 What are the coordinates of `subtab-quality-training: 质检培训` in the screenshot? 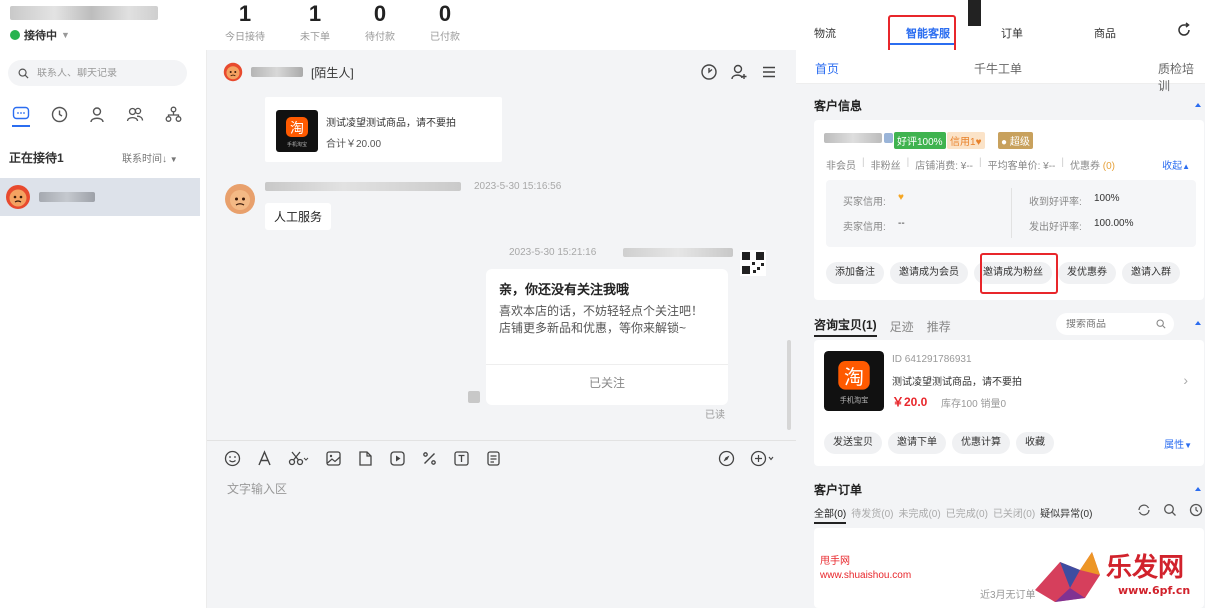 It's located at (1181, 77).